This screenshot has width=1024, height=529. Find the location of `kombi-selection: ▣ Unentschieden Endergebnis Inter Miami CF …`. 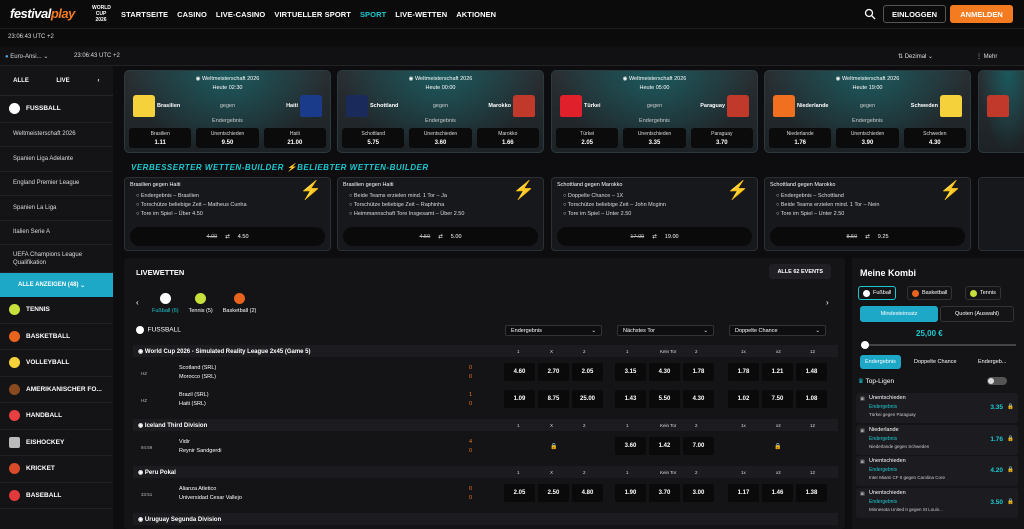

kombi-selection: ▣ Unentschieden Endergebnis Inter Miami CF … is located at coordinates (937, 471).